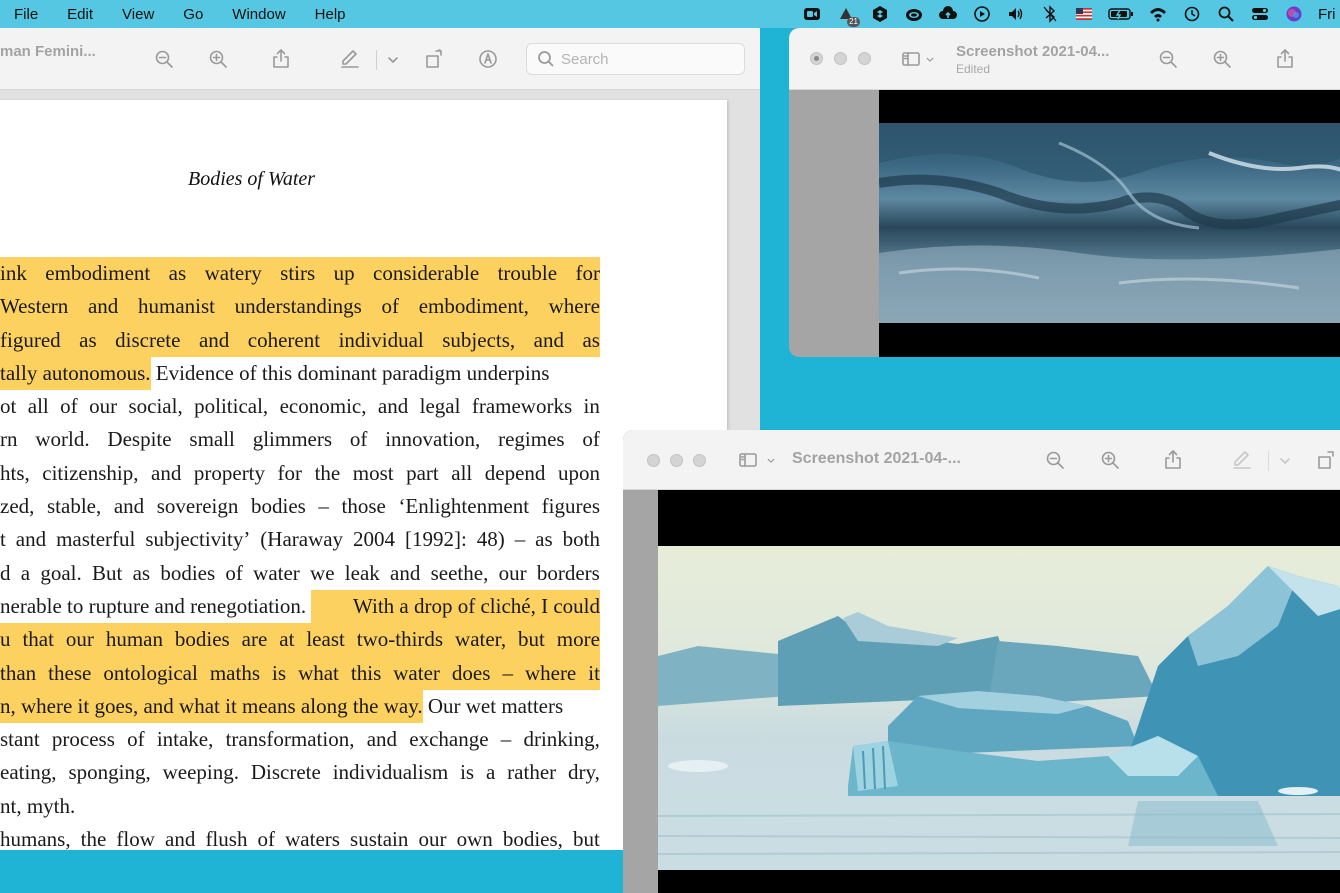 The image size is (1340, 893). Describe the element at coordinates (488, 59) in the screenshot. I see `annotate-button` at that location.